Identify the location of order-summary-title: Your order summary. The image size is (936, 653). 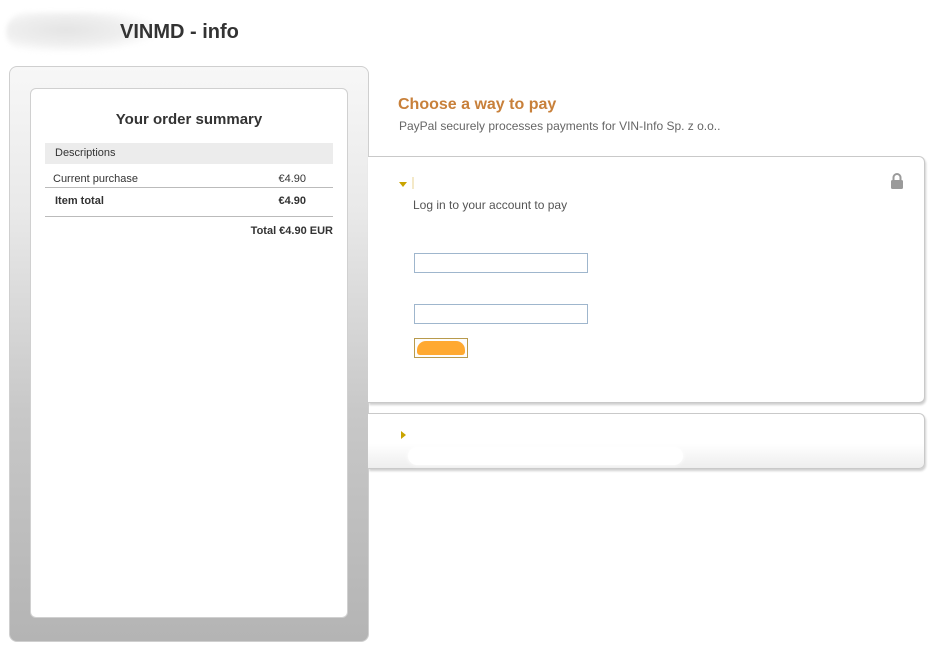
(189, 119).